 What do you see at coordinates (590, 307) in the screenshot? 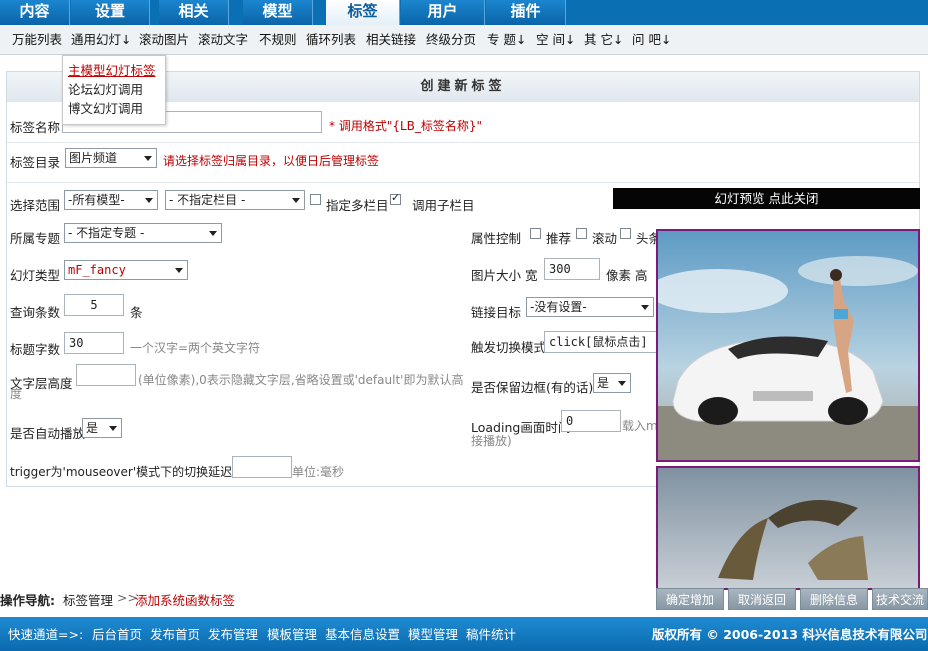
I see `link-target-select: -没有设置-` at bounding box center [590, 307].